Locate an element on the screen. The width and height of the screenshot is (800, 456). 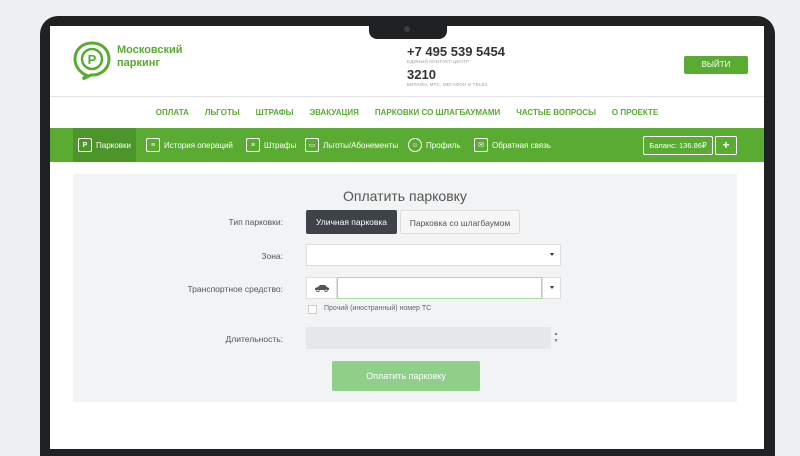
nav-oplata: ОПЛАТА is located at coordinates (172, 112).